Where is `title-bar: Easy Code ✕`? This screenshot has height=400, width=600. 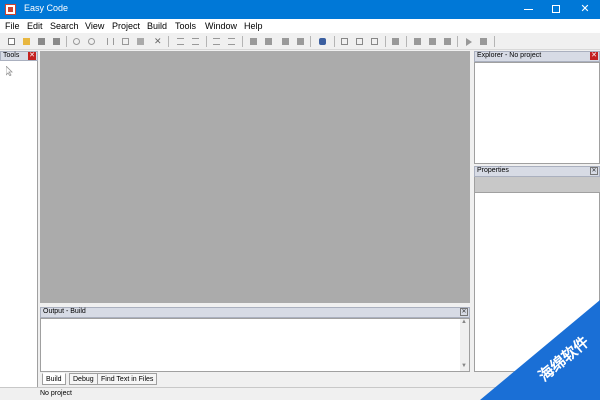 title-bar: Easy Code ✕ is located at coordinates (300, 9).